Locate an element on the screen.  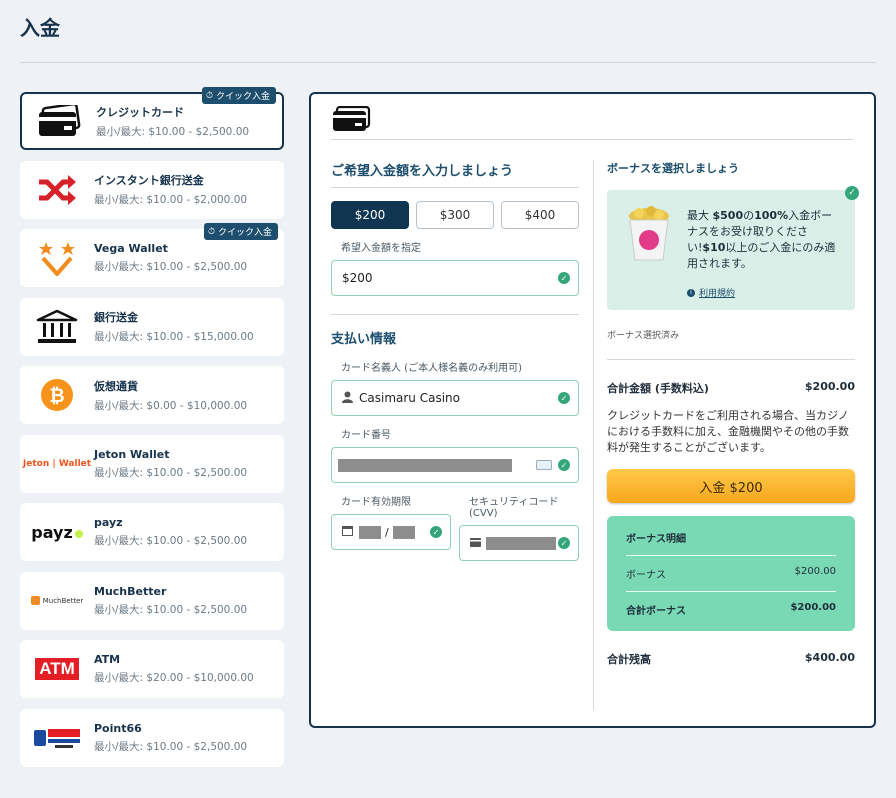
user-icon is located at coordinates (347, 398).